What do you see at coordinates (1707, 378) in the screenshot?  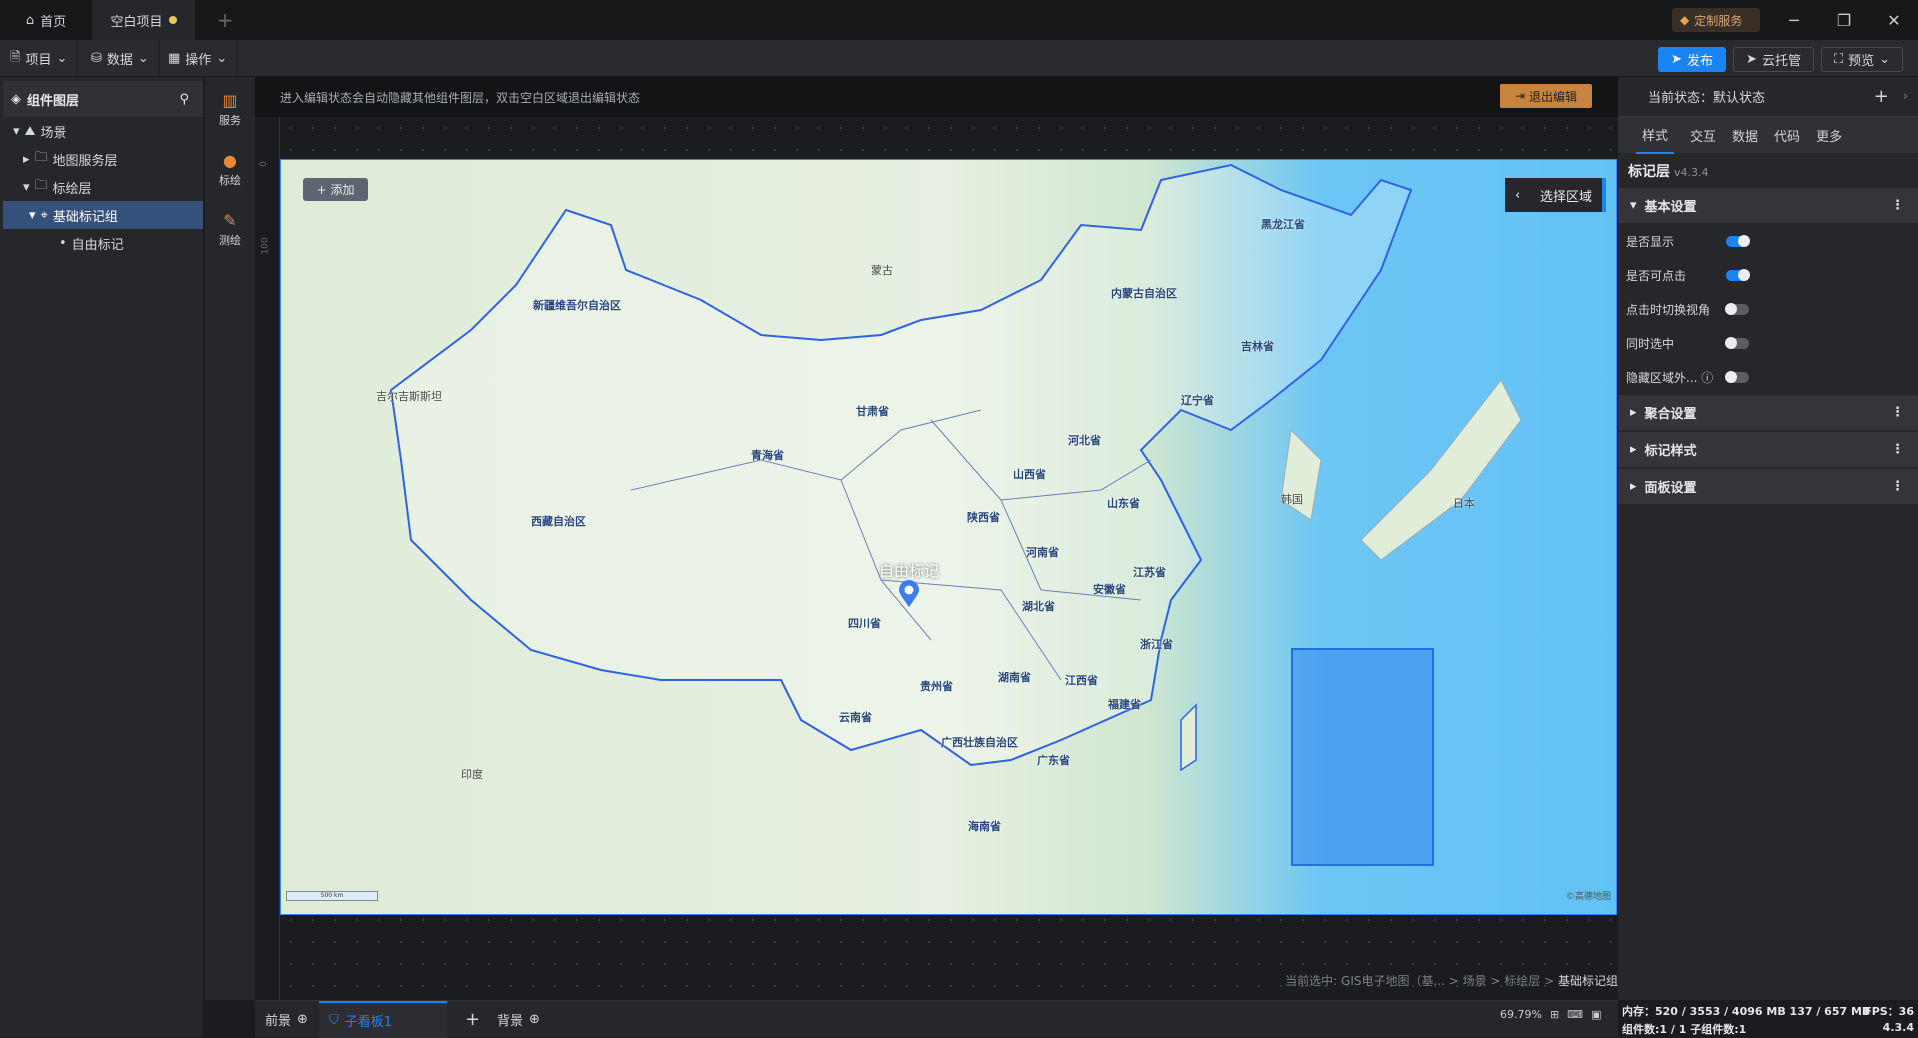 I see `help-icon: ⓘ` at bounding box center [1707, 378].